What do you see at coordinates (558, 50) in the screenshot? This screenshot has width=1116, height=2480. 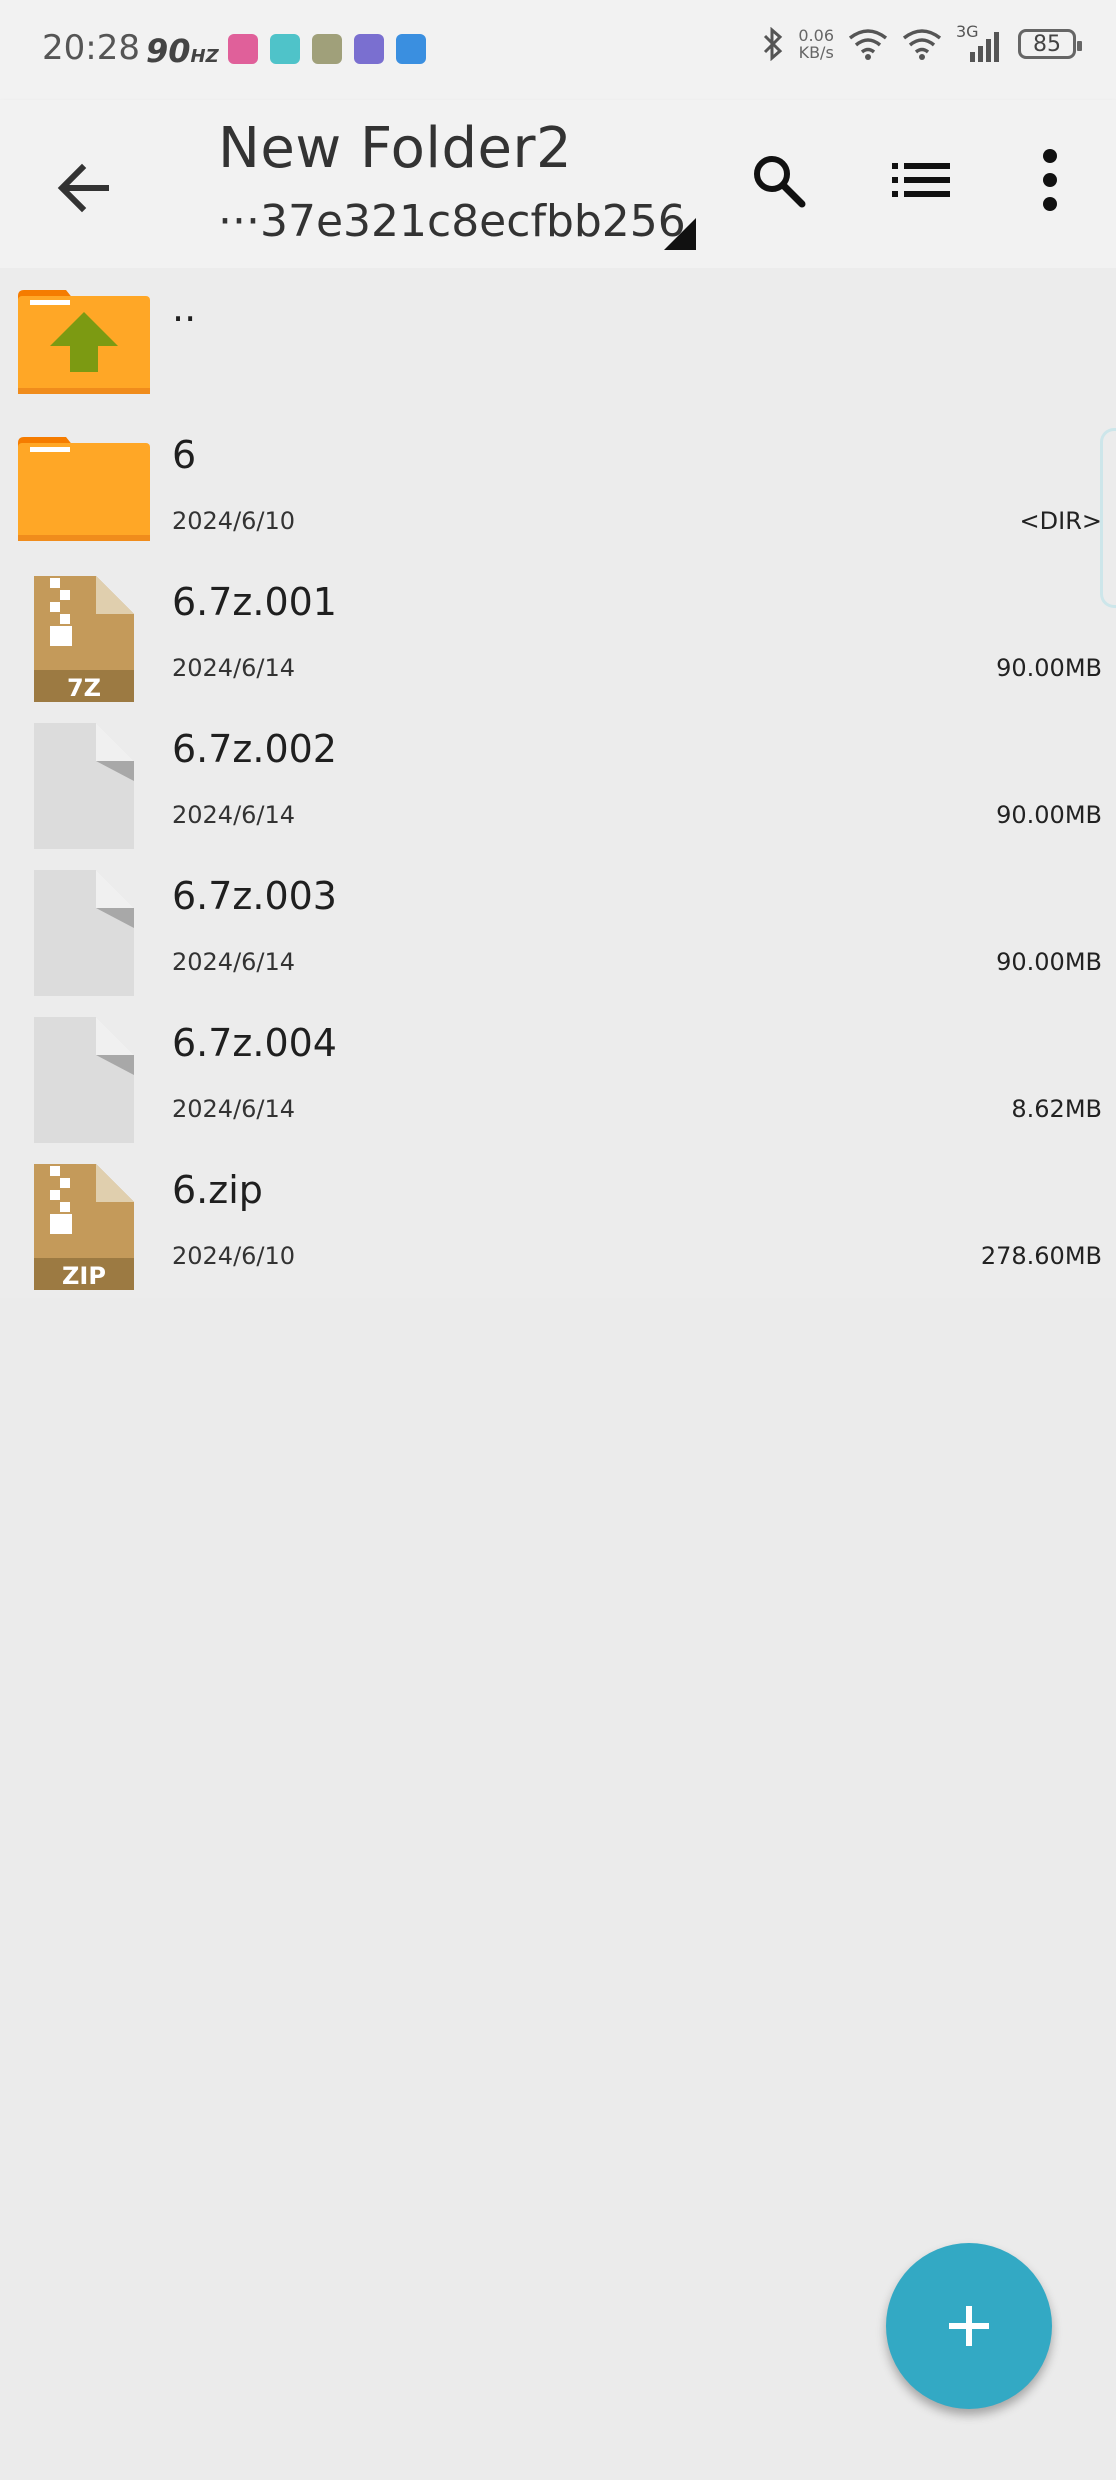 I see `status-bar: 20:28 90HZ 0.06 KB/s 3G 85` at bounding box center [558, 50].